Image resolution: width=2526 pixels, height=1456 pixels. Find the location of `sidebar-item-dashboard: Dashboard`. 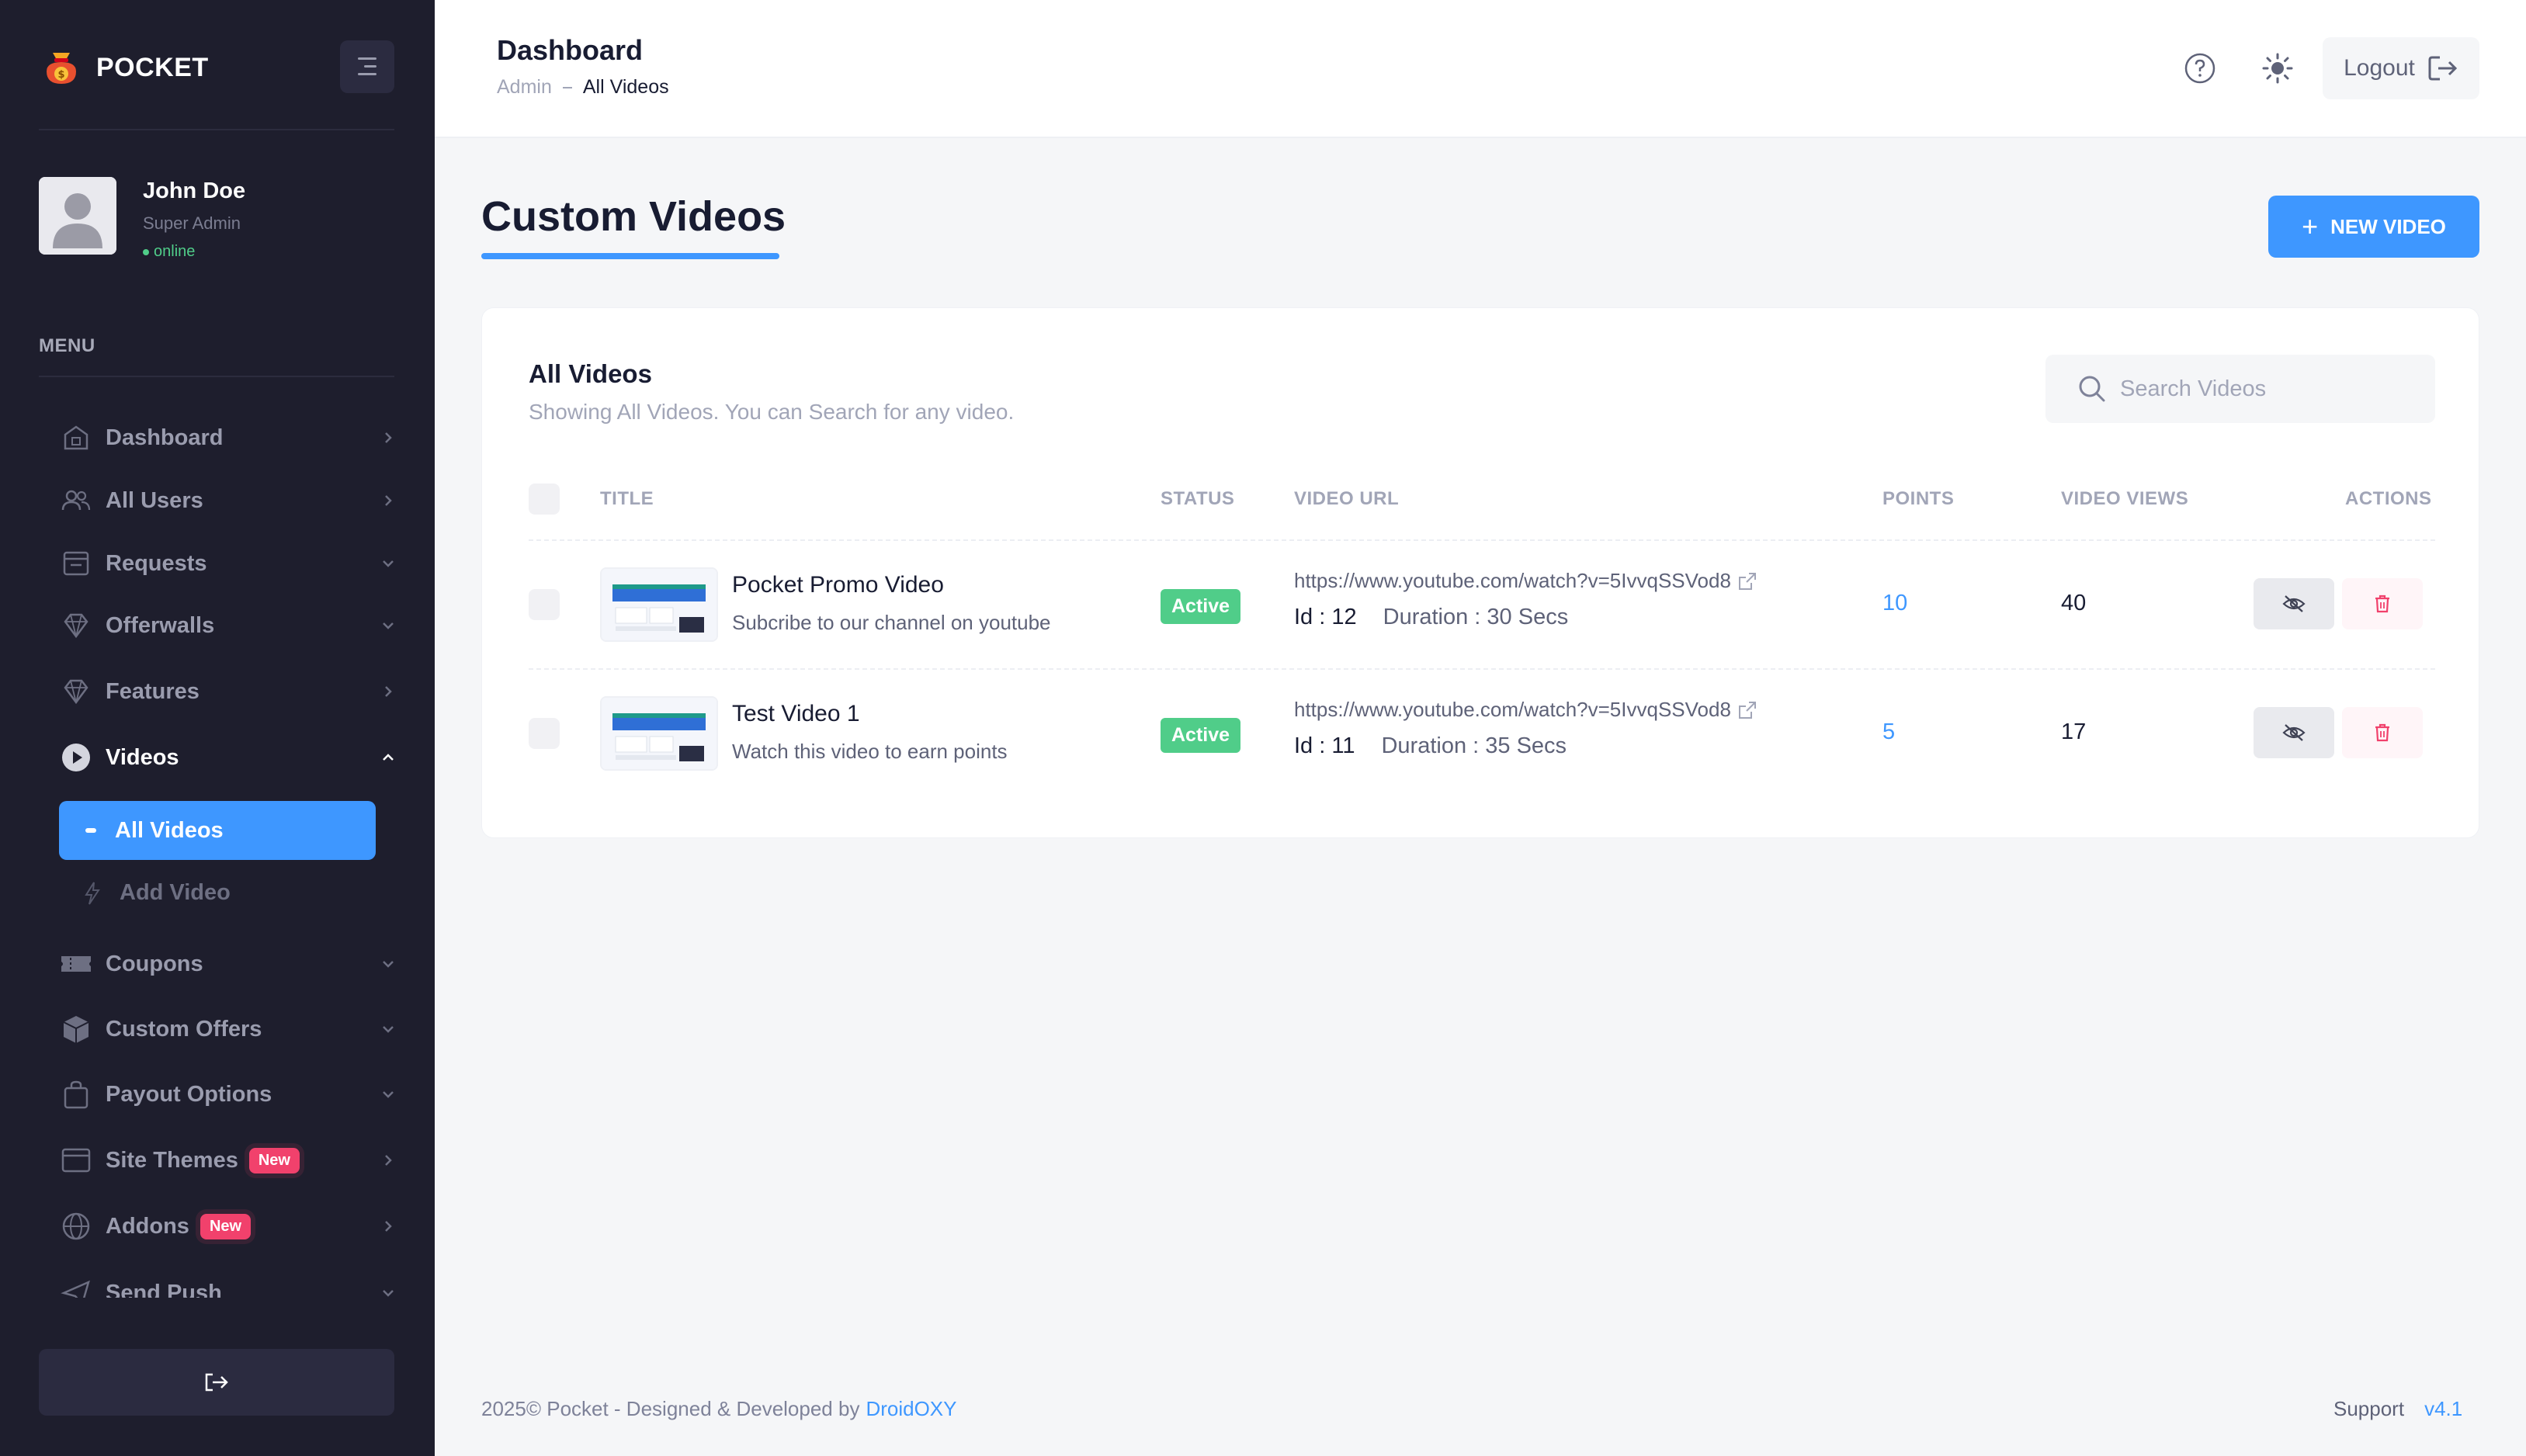

sidebar-item-dashboard: Dashboard is located at coordinates (226, 437).